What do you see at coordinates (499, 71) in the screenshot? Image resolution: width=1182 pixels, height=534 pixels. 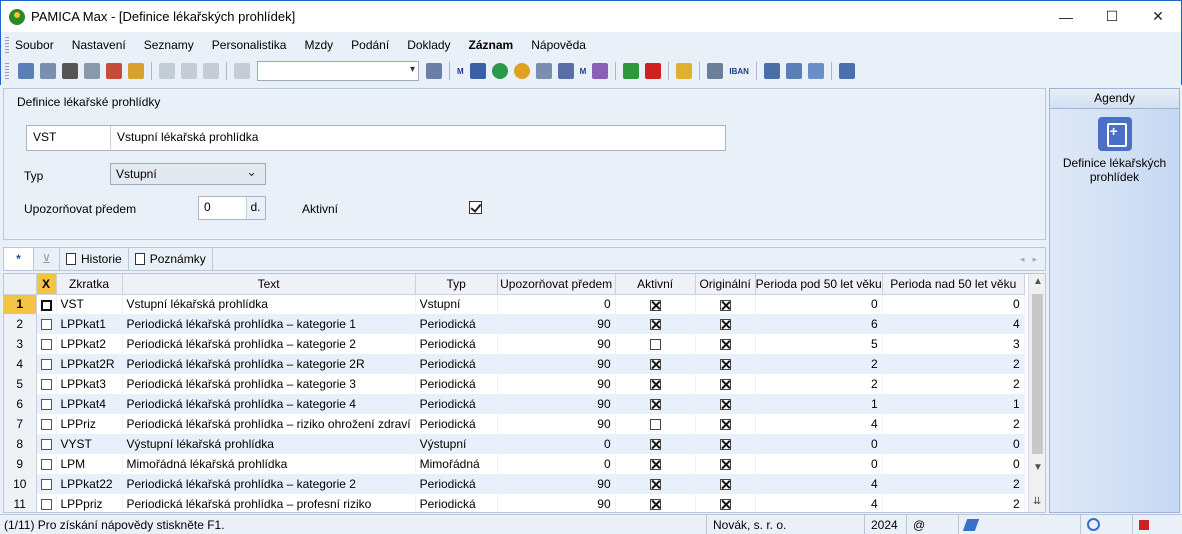 I see `person-green-icon` at bounding box center [499, 71].